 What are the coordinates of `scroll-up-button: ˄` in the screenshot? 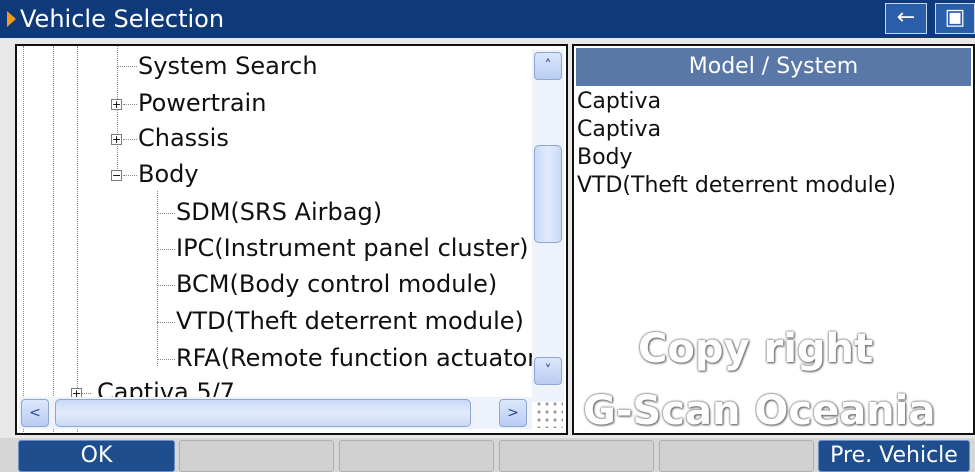 It's located at (548, 66).